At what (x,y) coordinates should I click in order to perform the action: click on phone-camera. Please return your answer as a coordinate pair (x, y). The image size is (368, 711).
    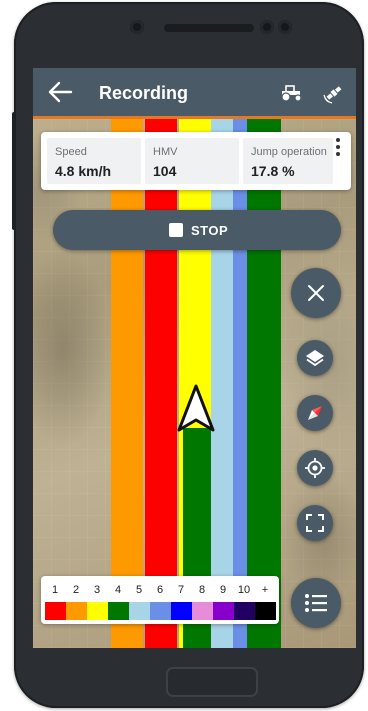
    Looking at the image, I should click on (137, 27).